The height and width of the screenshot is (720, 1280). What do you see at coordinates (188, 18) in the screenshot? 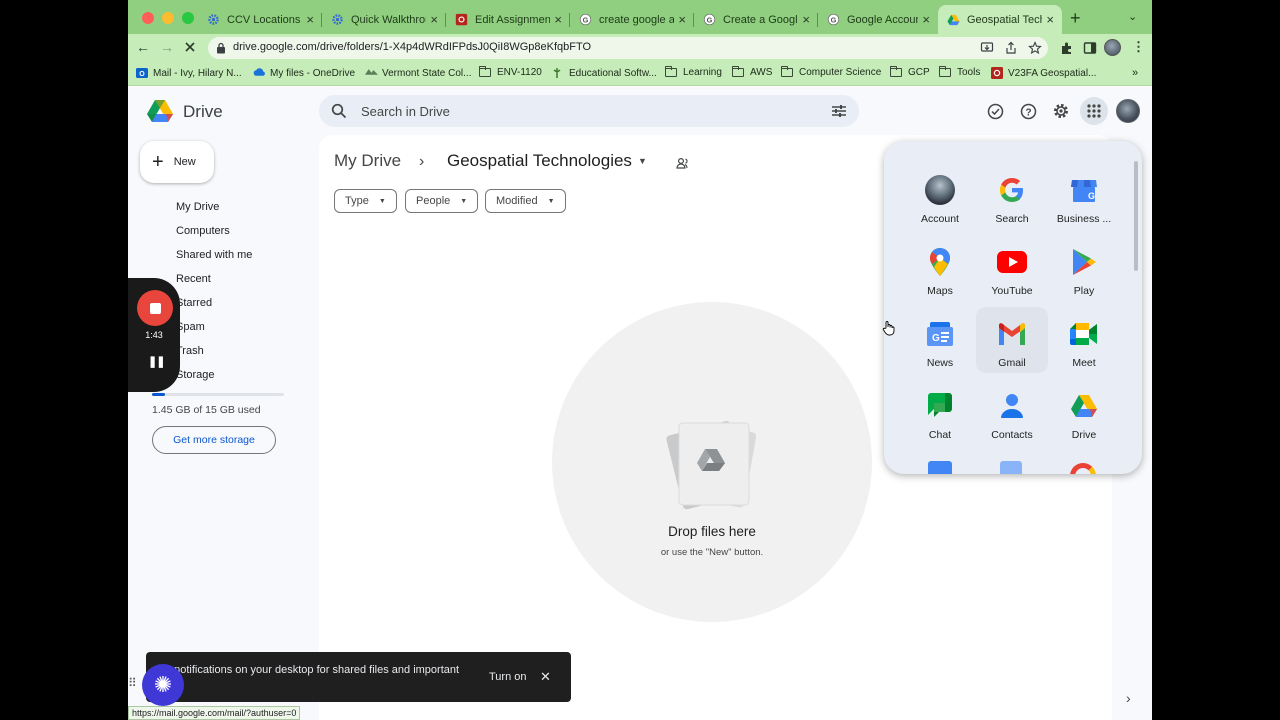
I see `maximize-window-button` at bounding box center [188, 18].